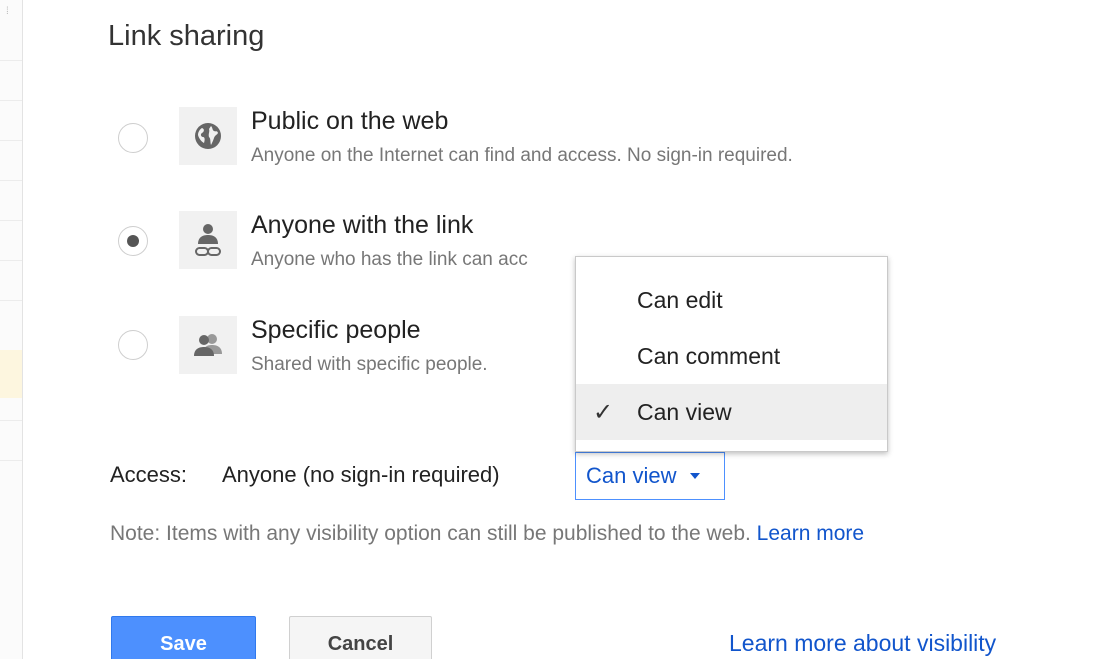 The width and height of the screenshot is (1103, 659). I want to click on access-level-selected: Can view, so click(631, 475).